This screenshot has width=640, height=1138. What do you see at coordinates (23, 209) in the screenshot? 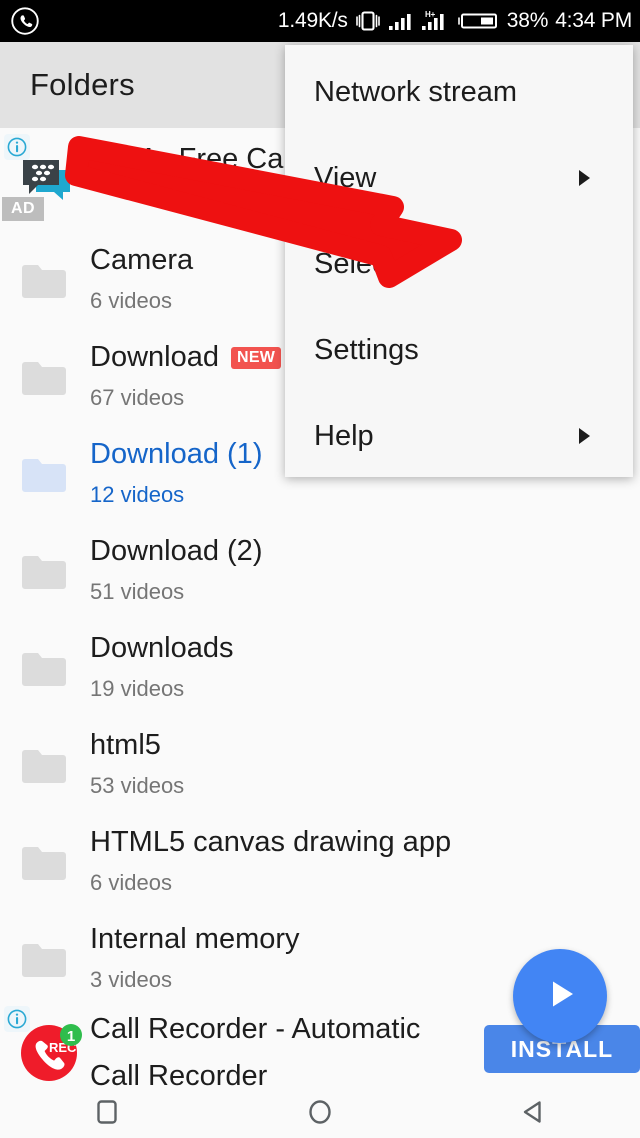
I see `ad-badge: AD` at bounding box center [23, 209].